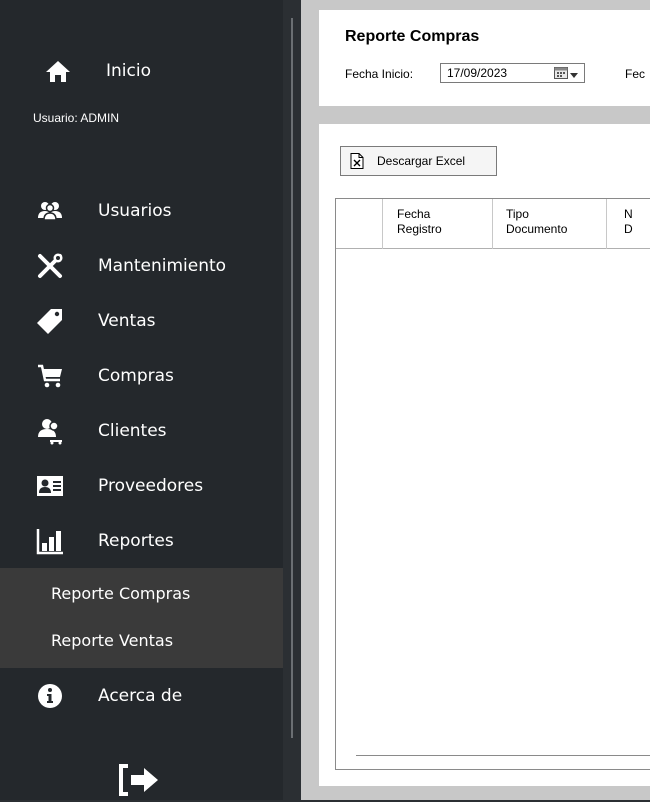 The height and width of the screenshot is (802, 650). I want to click on calendar-icon, so click(561, 73).